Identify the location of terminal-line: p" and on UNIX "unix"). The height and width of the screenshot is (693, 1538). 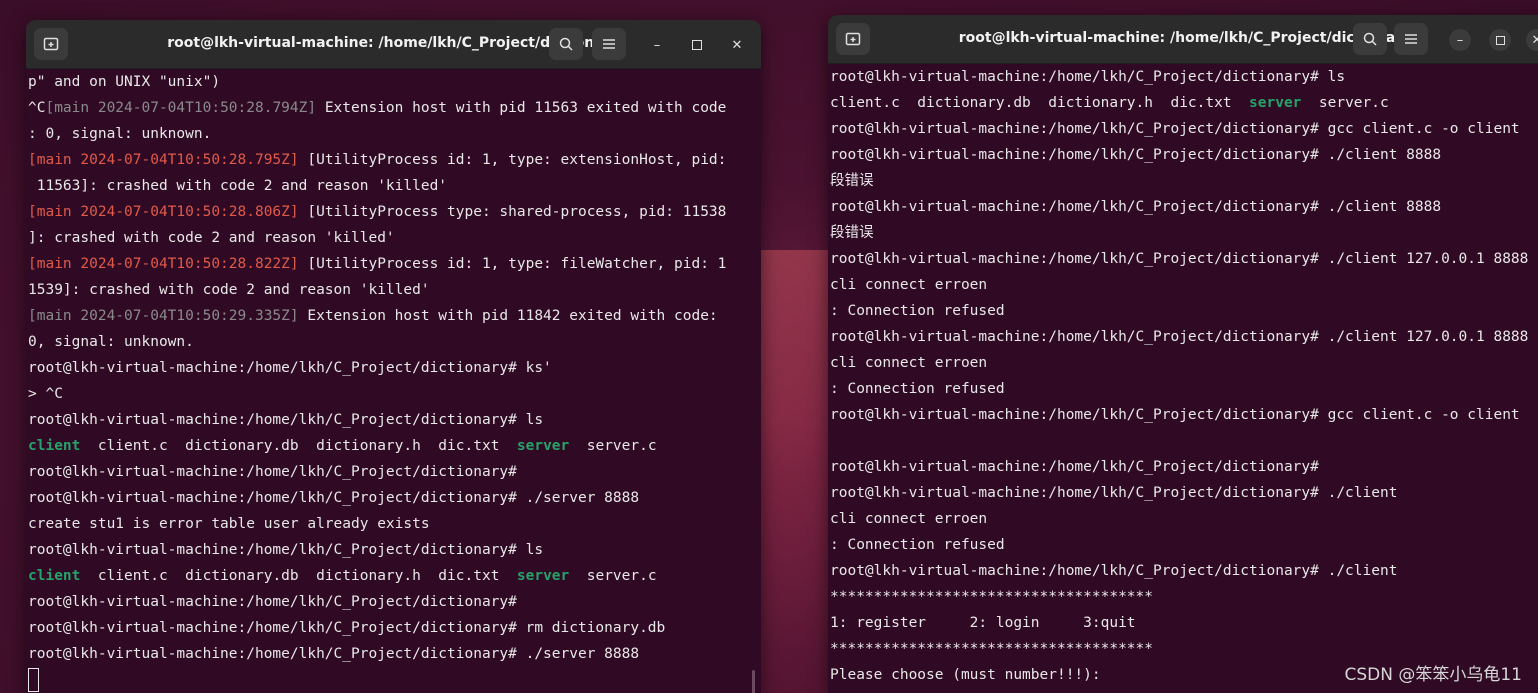
(393, 82).